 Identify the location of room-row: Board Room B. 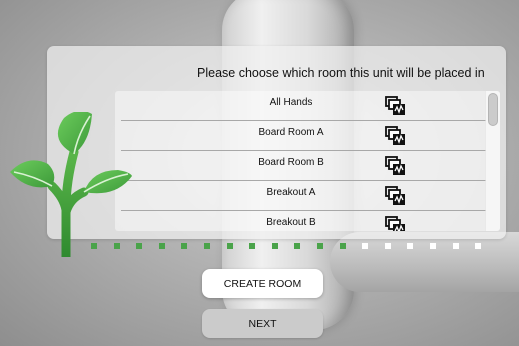
(303, 166).